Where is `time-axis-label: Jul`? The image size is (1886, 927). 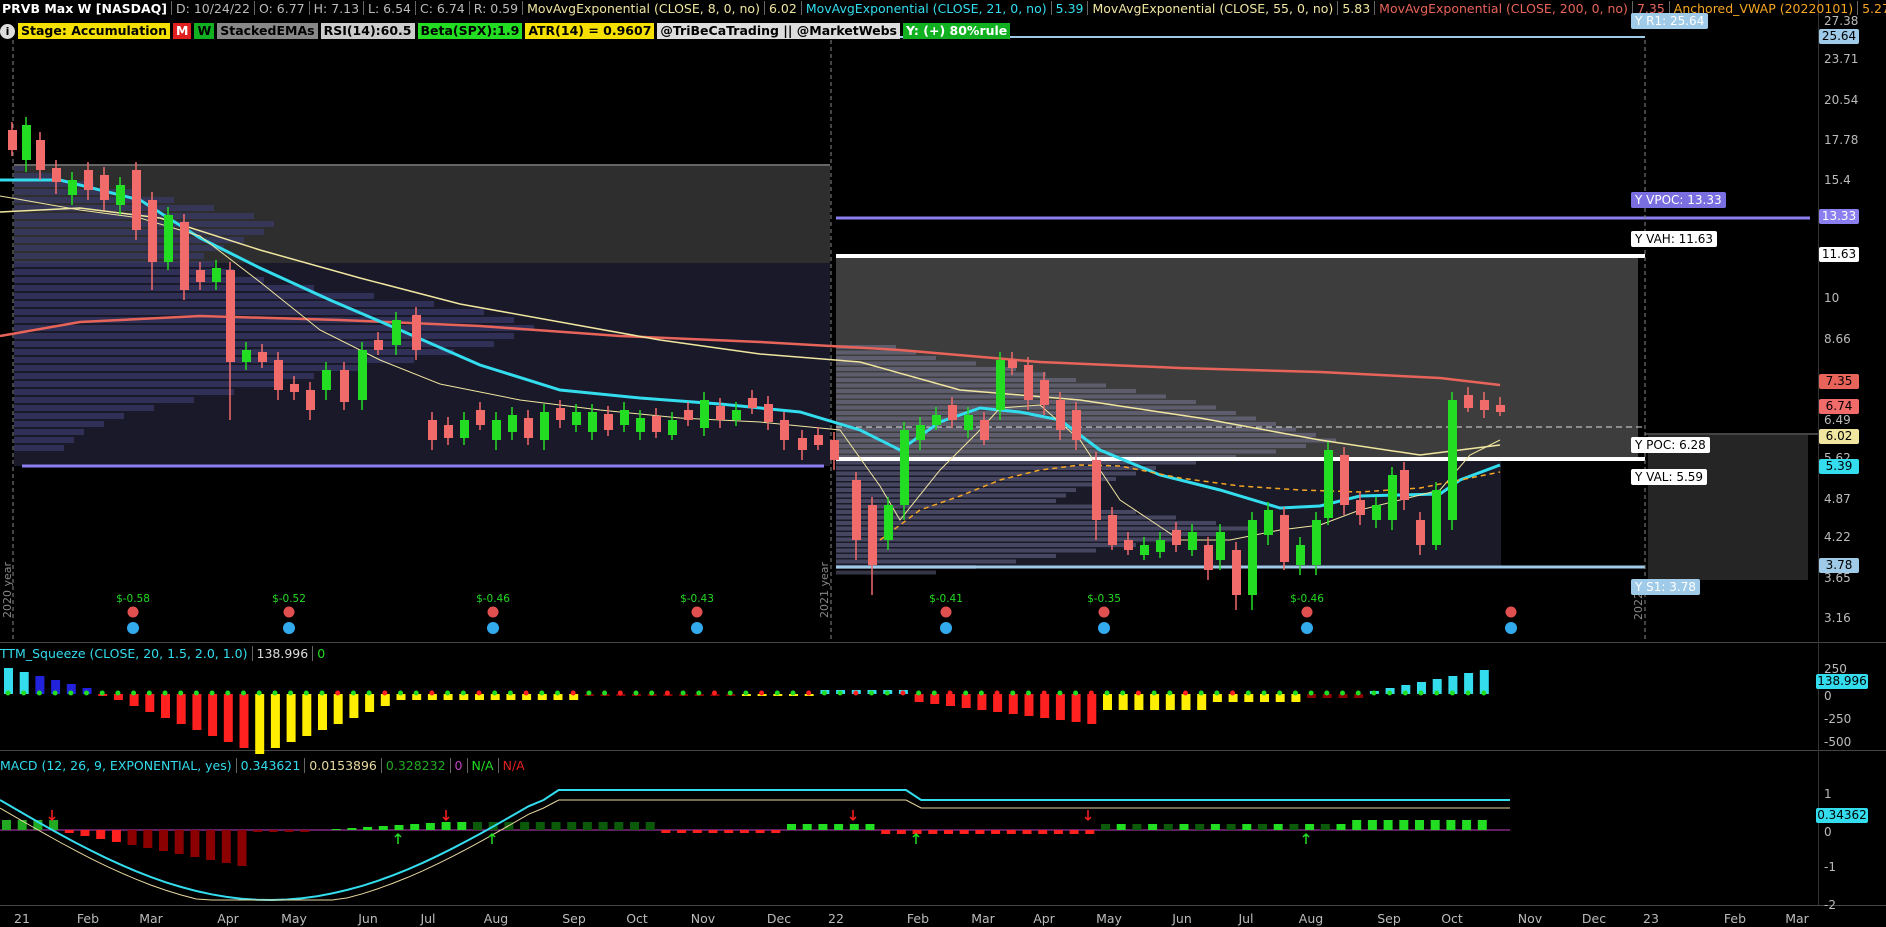 time-axis-label: Jul is located at coordinates (427, 918).